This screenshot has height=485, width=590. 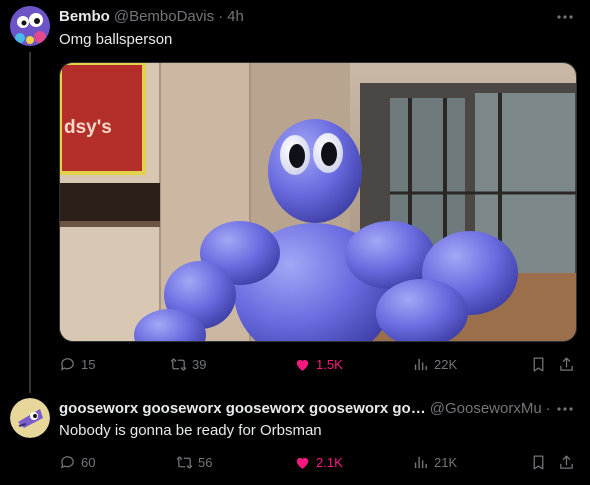 What do you see at coordinates (235, 16) in the screenshot?
I see `post-time: 4h` at bounding box center [235, 16].